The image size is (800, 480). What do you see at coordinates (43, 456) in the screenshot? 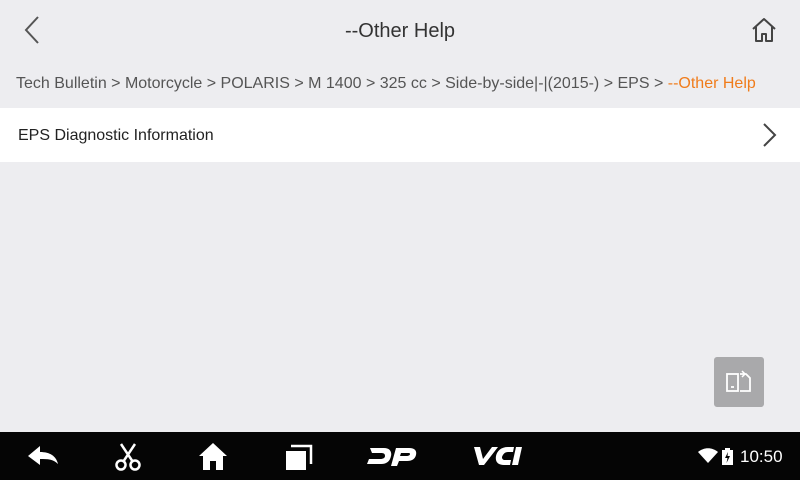
I see `back-arrow-icon` at bounding box center [43, 456].